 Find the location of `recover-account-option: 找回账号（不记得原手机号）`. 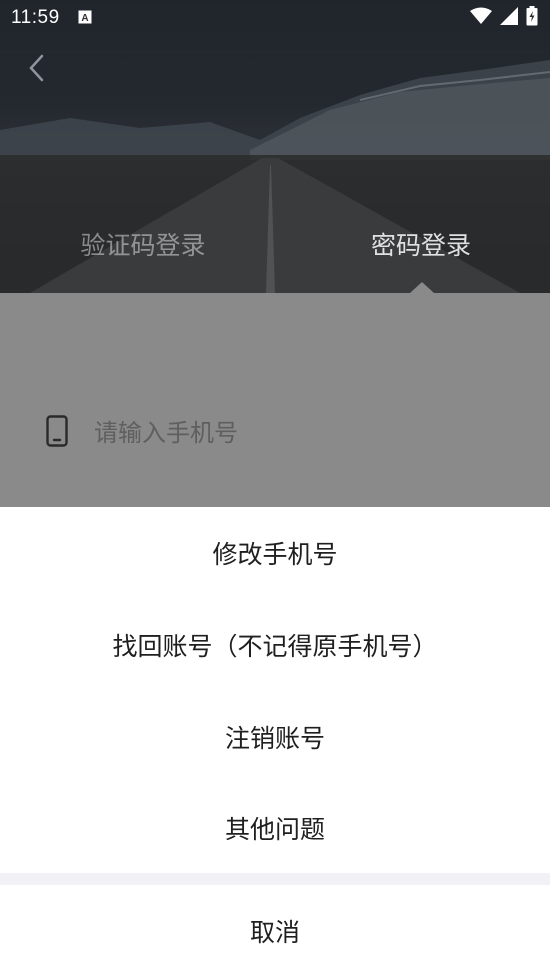

recover-account-option: 找回账号（不记得原手机号） is located at coordinates (275, 645).